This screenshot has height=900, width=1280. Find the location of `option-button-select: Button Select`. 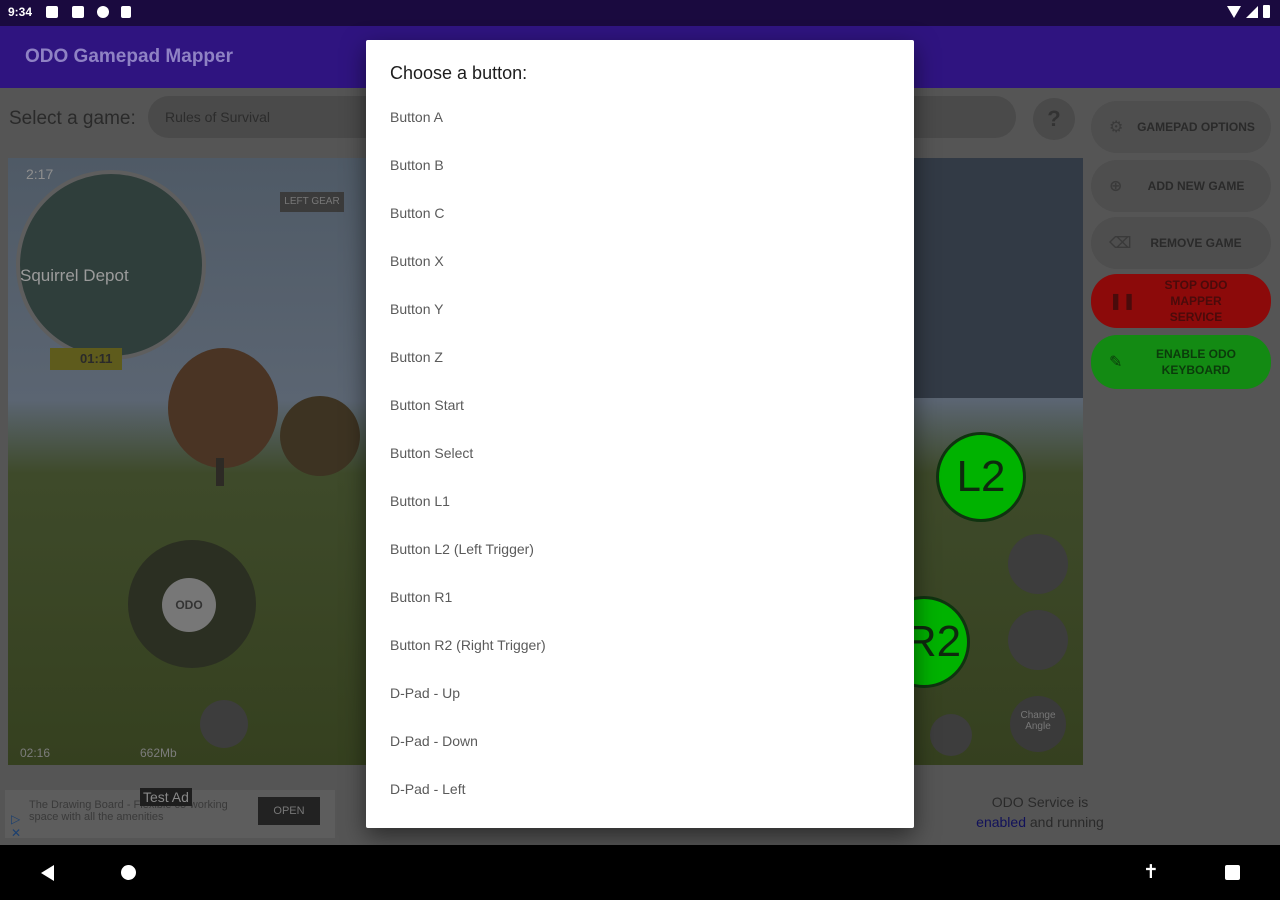

option-button-select: Button Select is located at coordinates (640, 453).